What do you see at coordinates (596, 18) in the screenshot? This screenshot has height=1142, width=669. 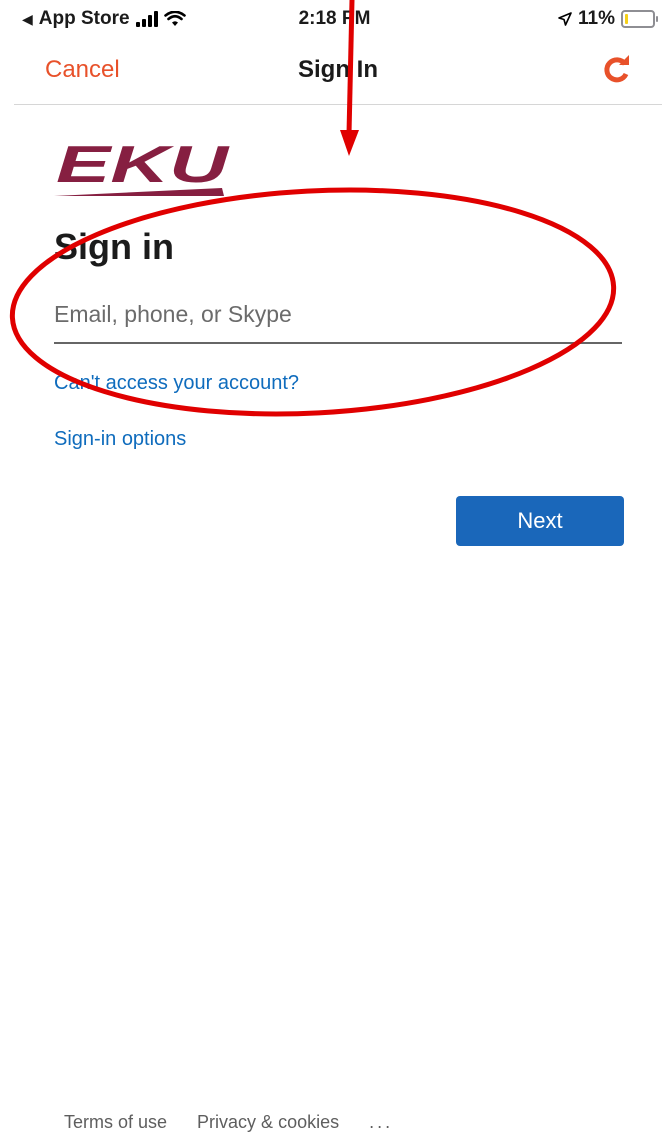 I see `battery-percent: 11%` at bounding box center [596, 18].